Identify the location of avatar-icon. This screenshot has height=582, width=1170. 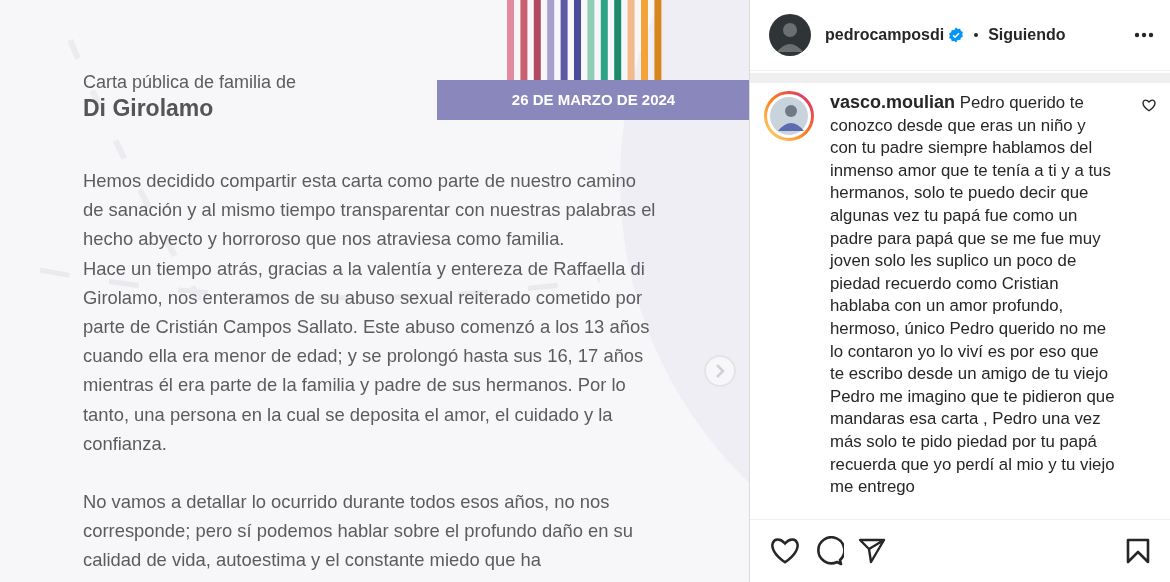
(790, 35).